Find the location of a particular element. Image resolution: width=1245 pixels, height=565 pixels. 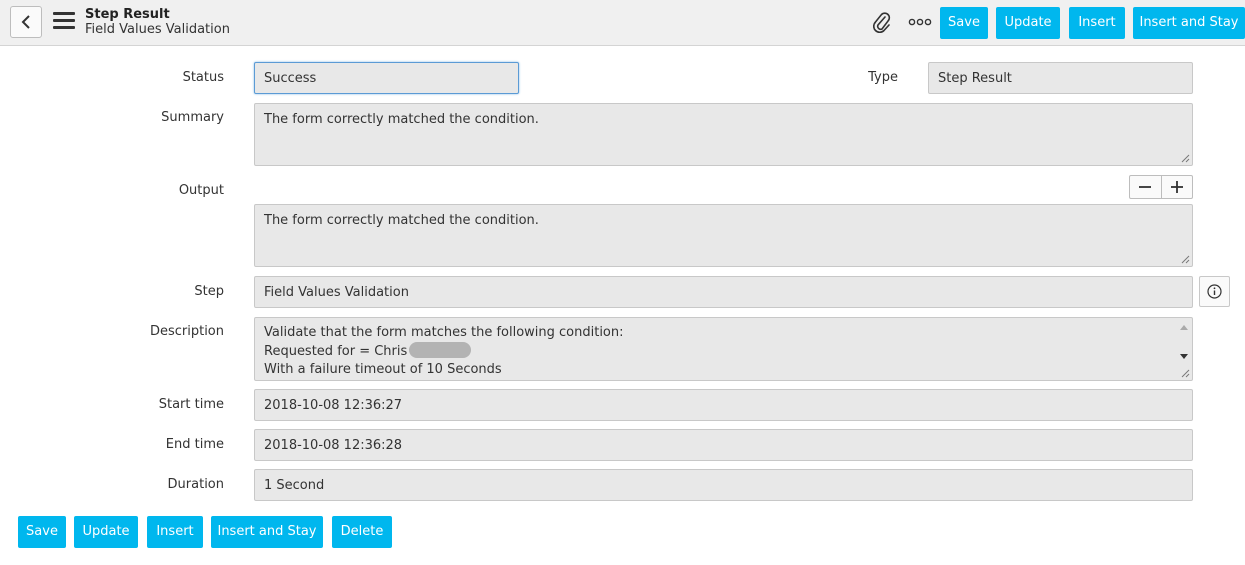

end-time-label: End time is located at coordinates (194, 444).